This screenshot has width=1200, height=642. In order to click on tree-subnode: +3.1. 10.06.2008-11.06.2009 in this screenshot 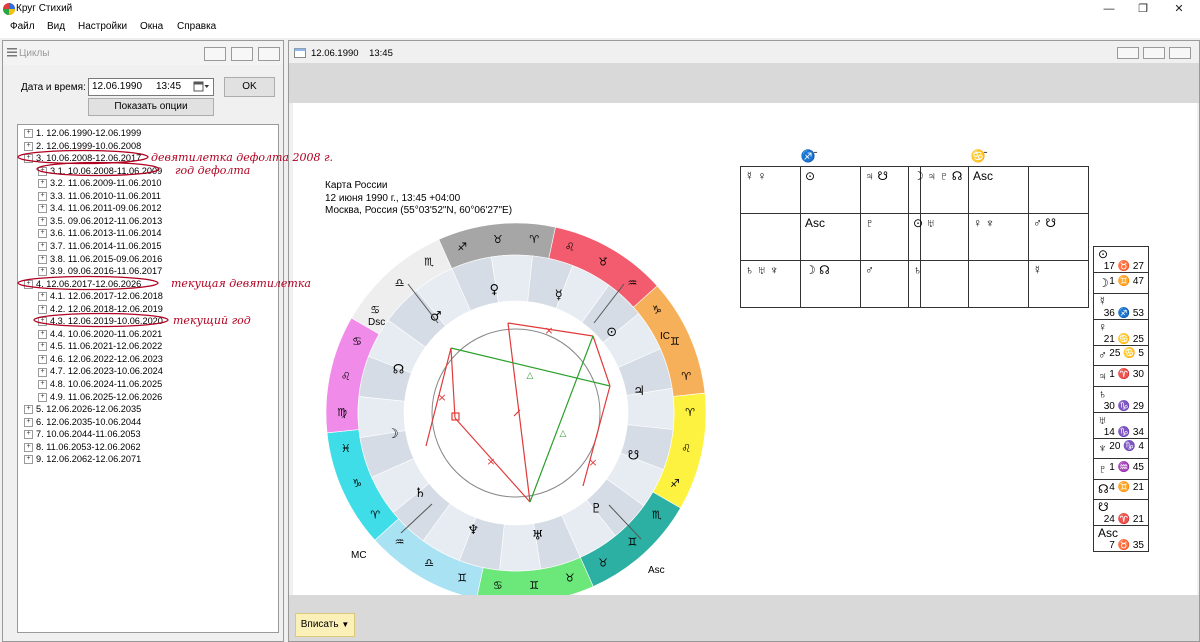, I will do `click(100, 171)`.